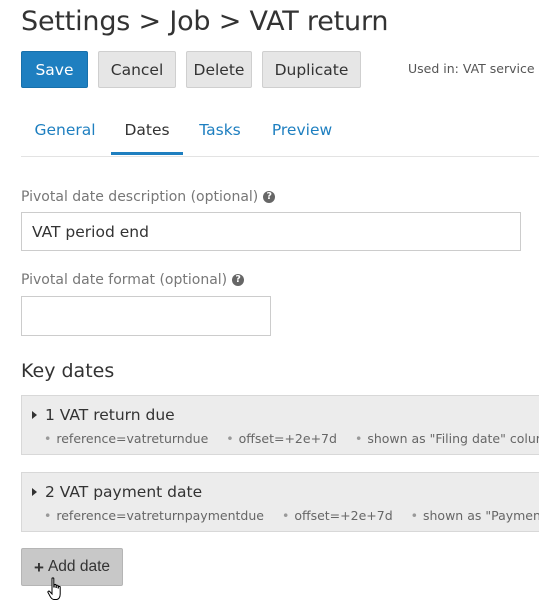 Image resolution: width=539 pixels, height=609 pixels. I want to click on meta-shown-as: • shown as "Payment date" column, so click(475, 515).